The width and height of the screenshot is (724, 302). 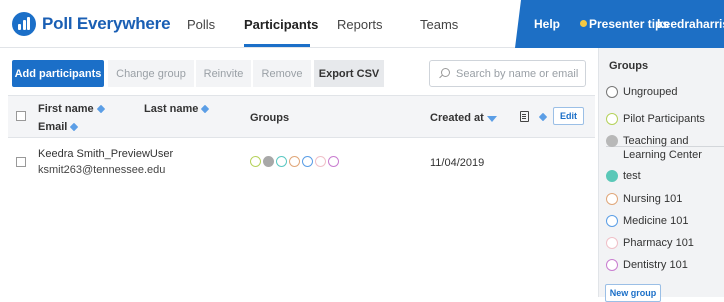 I want to click on nav-item-polls: Polls, so click(x=201, y=24).